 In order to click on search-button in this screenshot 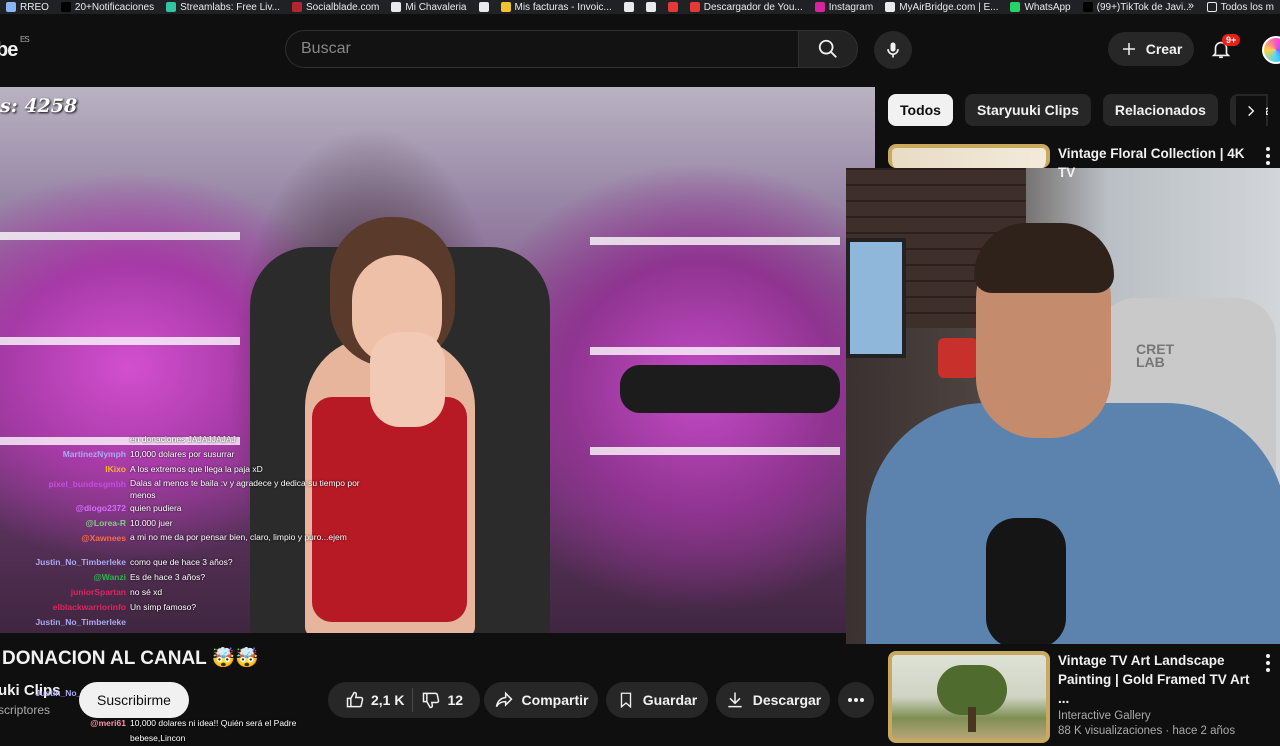, I will do `click(828, 49)`.